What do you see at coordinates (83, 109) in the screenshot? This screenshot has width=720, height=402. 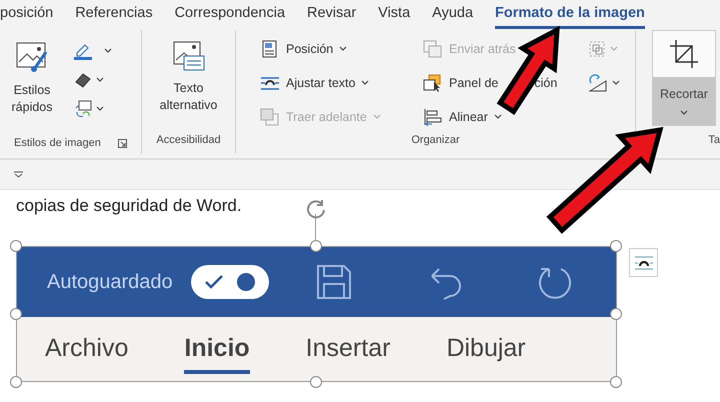 I see `picture-change-icon` at bounding box center [83, 109].